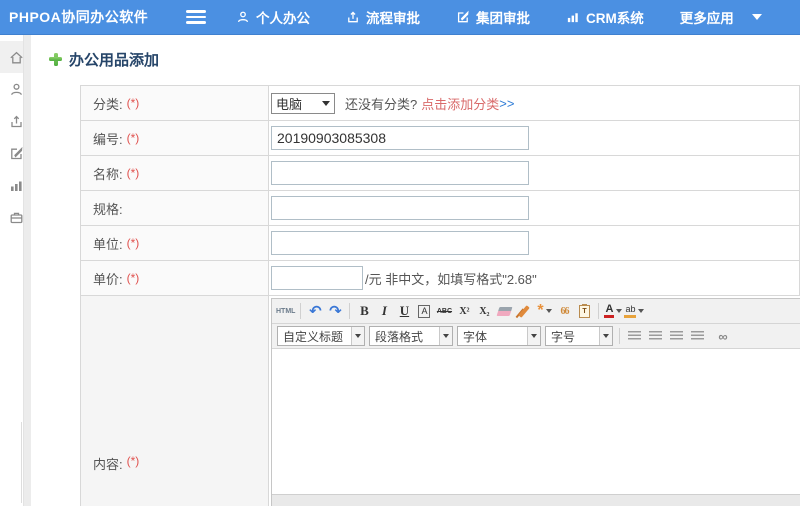 The width and height of the screenshot is (800, 506). Describe the element at coordinates (11, 354) in the screenshot. I see `sidebar-item-meeting-request: 会议申请及安排+` at that location.